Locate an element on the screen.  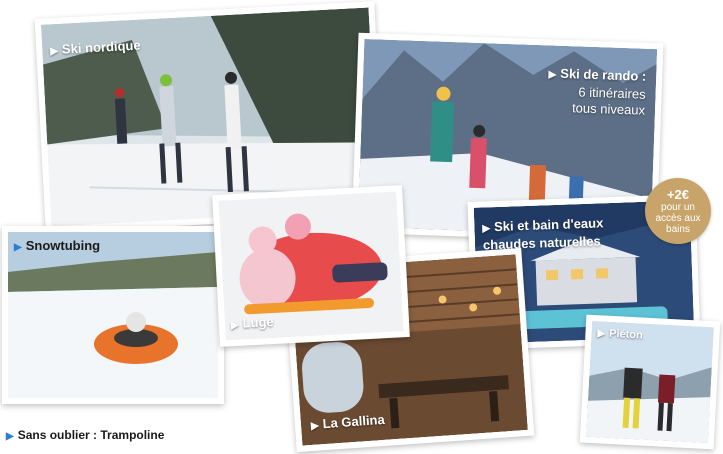
card-snowtubing: ▶ Snowtubing is located at coordinates (113, 315).